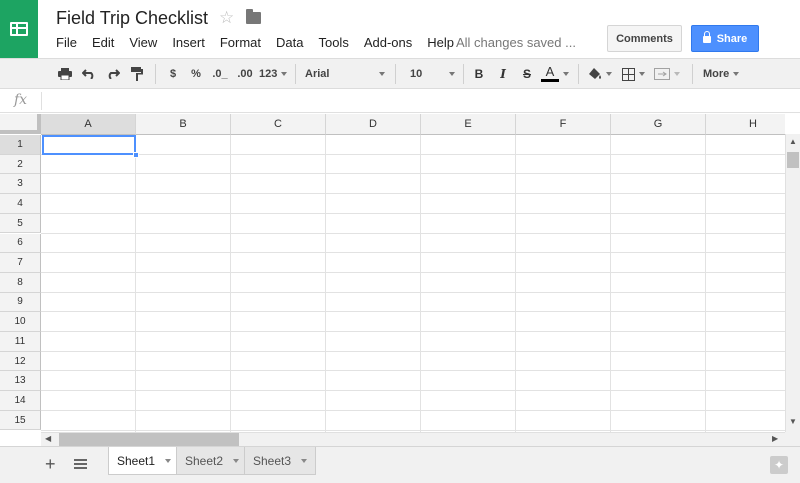 The height and width of the screenshot is (483, 800). Describe the element at coordinates (113, 74) in the screenshot. I see `redo-icon` at that location.